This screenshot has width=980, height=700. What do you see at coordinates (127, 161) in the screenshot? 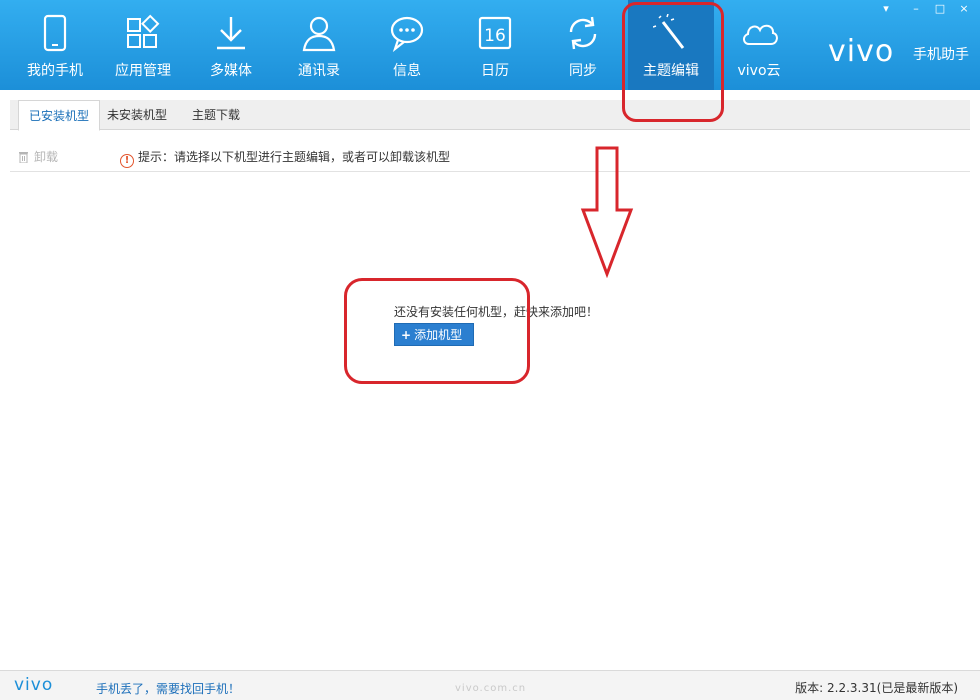
I see `info-icon: !` at bounding box center [127, 161].